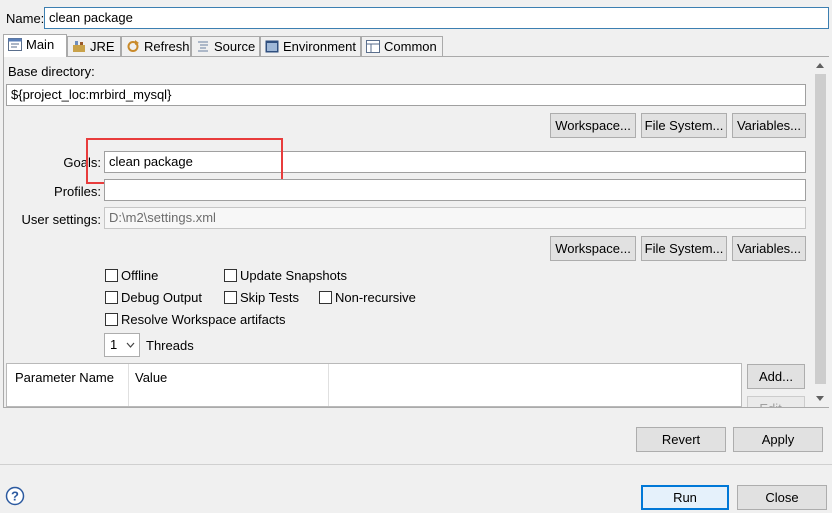  I want to click on apply-button: Apply, so click(778, 439).